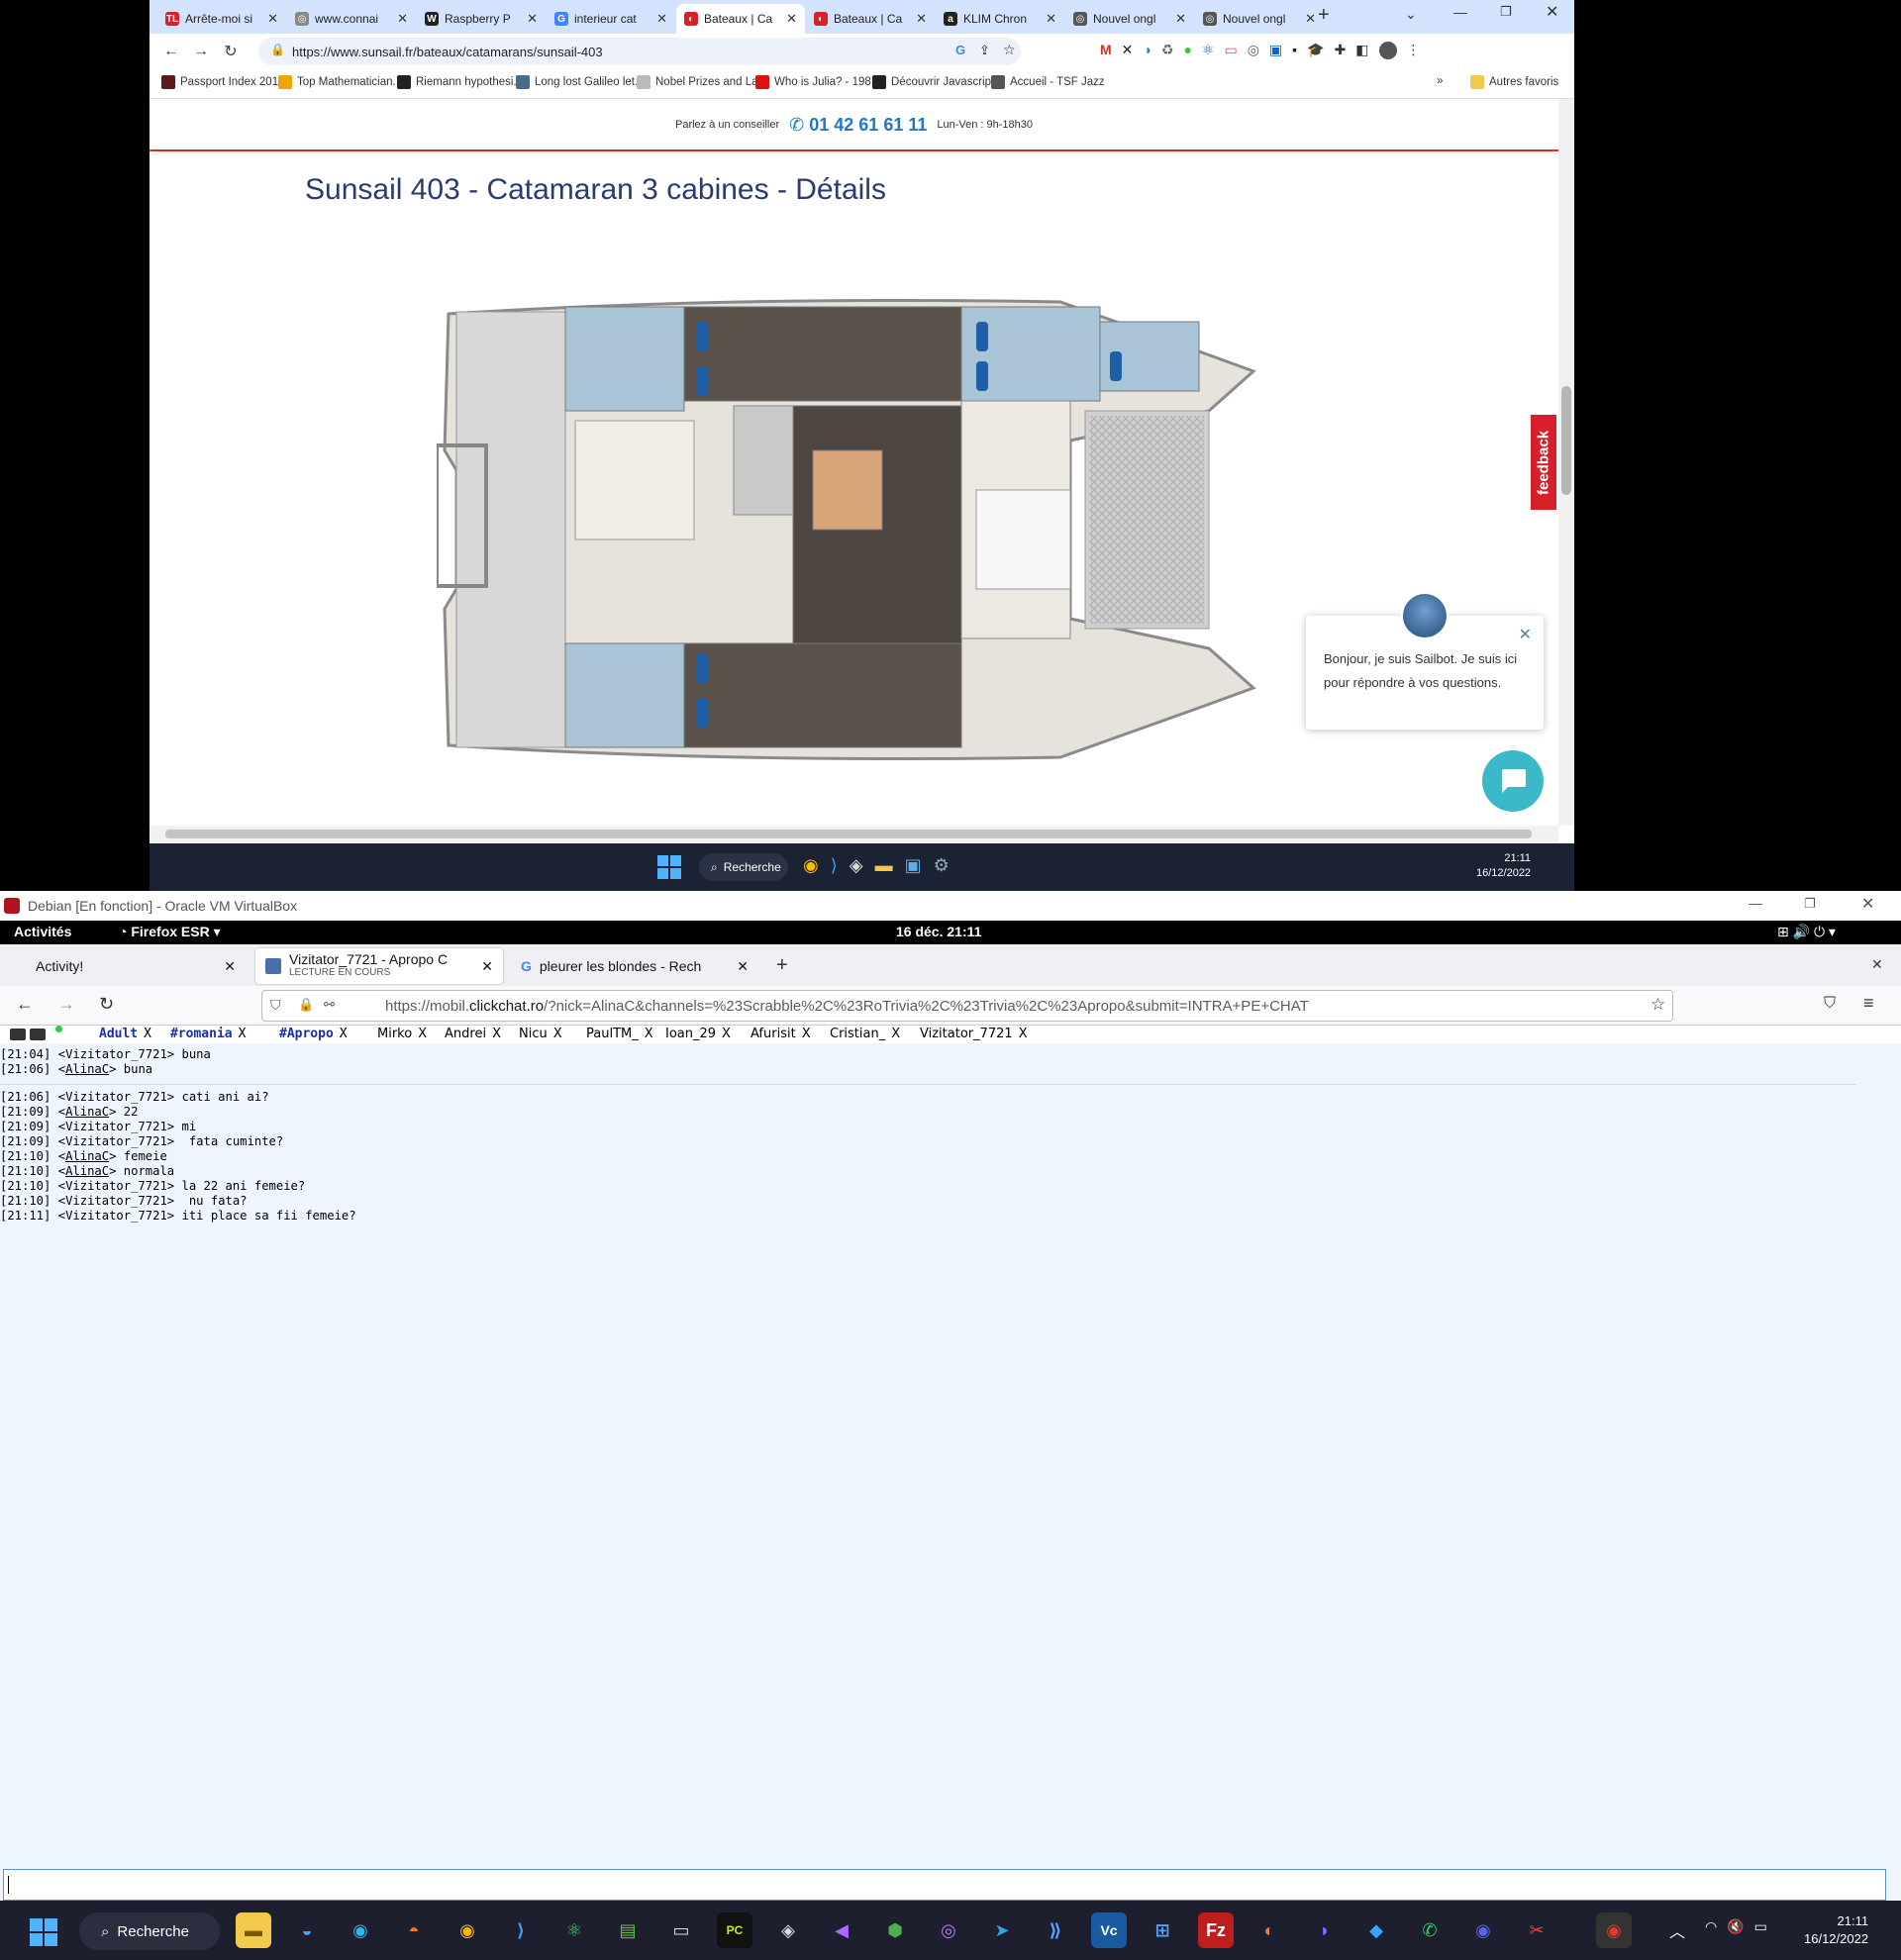  Describe the element at coordinates (1483, 1930) in the screenshot. I see `discord-icon: ◉` at that location.